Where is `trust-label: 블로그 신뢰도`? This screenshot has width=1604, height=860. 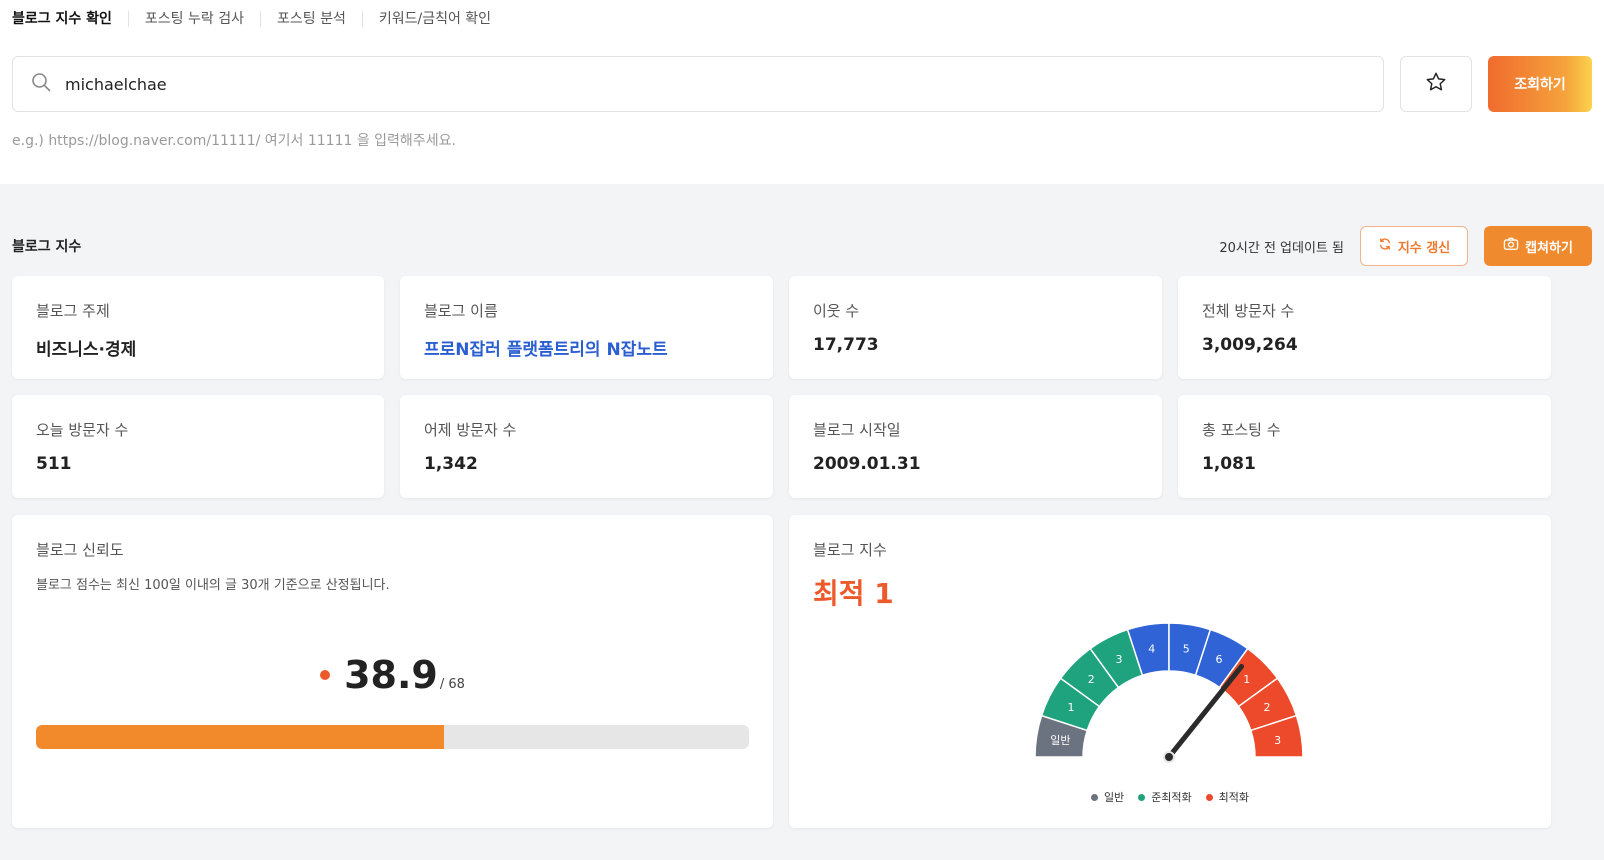
trust-label: 블로그 신뢰도 is located at coordinates (80, 550).